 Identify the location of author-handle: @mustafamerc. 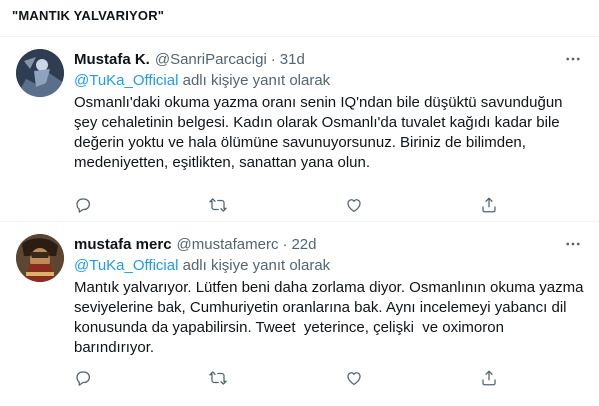
(228, 244).